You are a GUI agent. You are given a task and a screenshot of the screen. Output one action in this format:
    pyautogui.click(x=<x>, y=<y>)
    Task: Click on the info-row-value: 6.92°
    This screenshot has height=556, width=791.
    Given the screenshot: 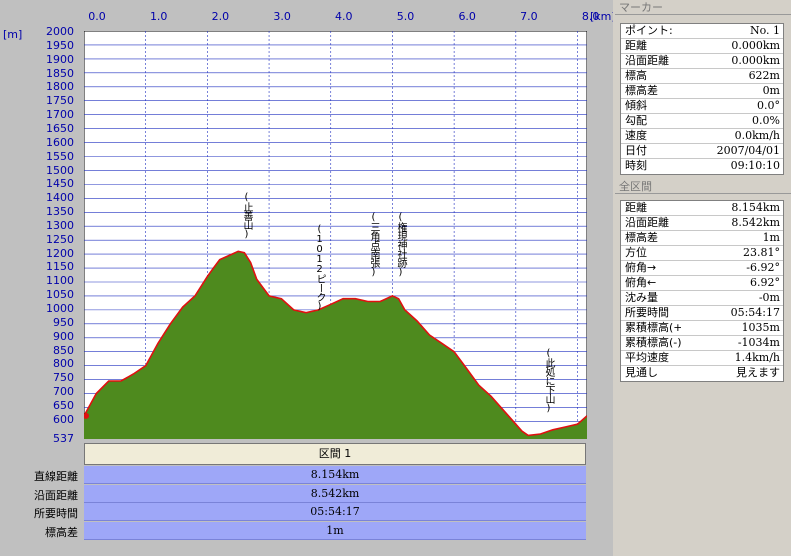 What is the action you would take?
    pyautogui.click(x=765, y=282)
    